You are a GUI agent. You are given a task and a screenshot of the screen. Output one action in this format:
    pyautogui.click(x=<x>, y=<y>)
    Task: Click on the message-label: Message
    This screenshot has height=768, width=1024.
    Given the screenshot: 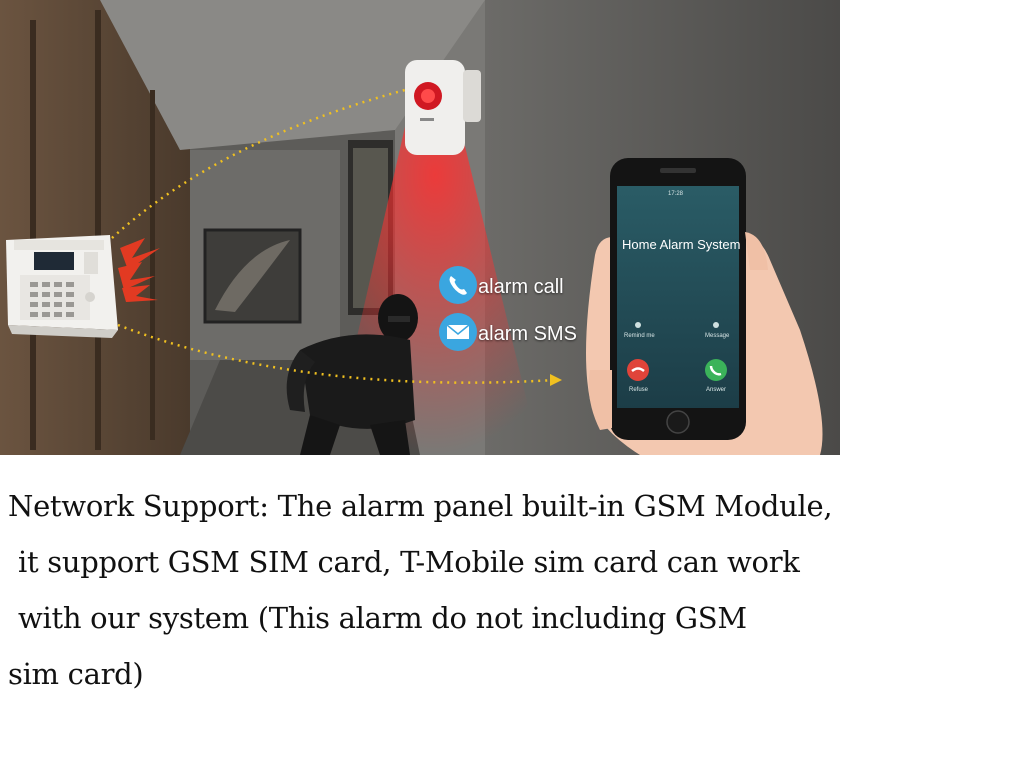 What is the action you would take?
    pyautogui.click(x=717, y=336)
    